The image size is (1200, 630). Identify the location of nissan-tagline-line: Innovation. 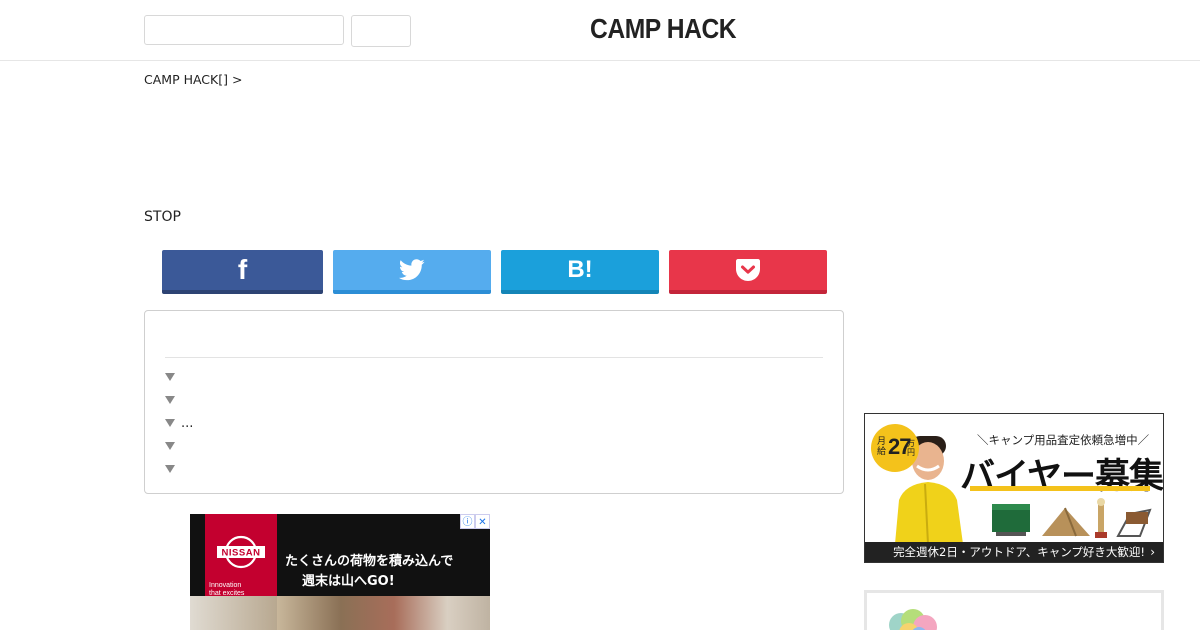
(225, 585).